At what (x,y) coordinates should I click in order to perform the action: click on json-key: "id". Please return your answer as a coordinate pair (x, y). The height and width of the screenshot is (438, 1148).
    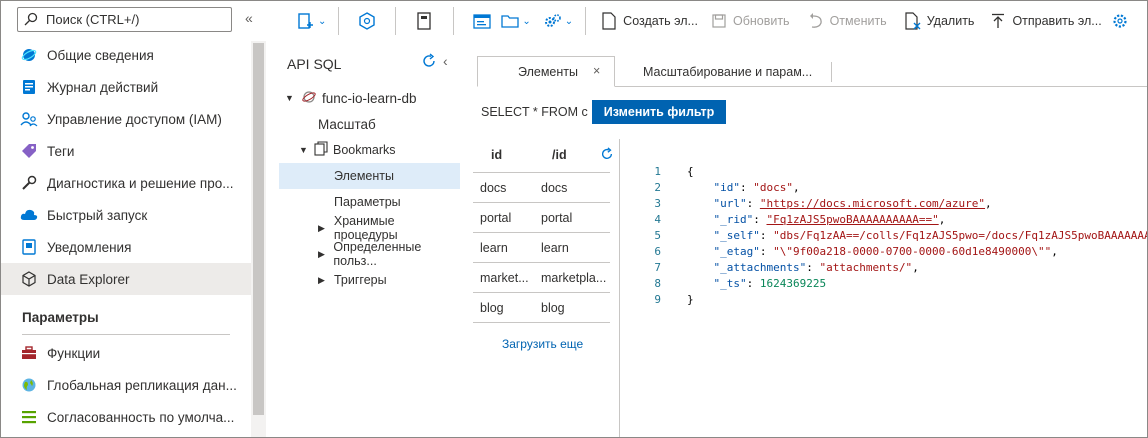
    Looking at the image, I should click on (727, 187).